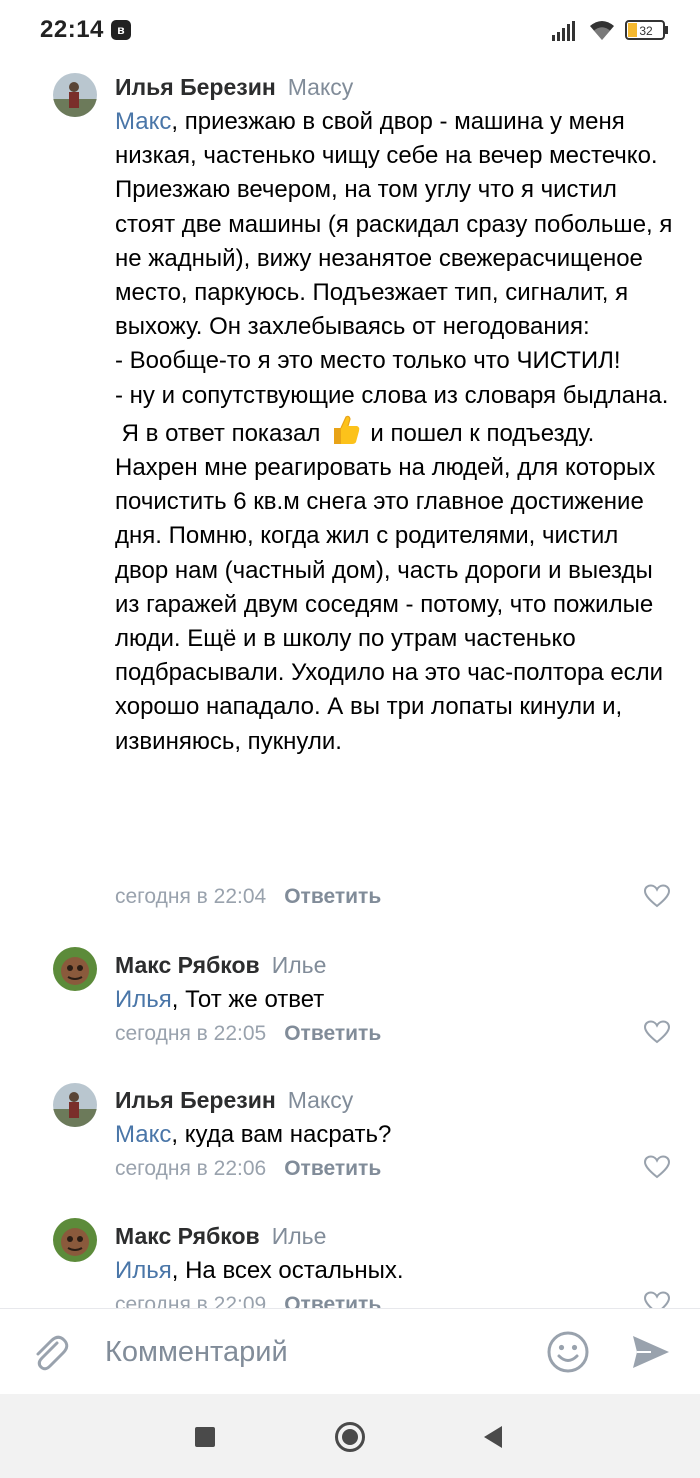 This screenshot has width=700, height=1478. I want to click on home-icon, so click(350, 1437).